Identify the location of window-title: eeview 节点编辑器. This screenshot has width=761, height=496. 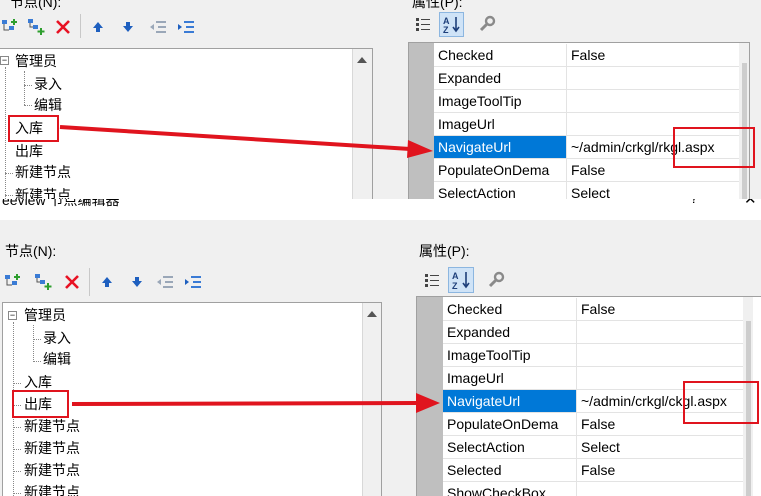
(61, 203).